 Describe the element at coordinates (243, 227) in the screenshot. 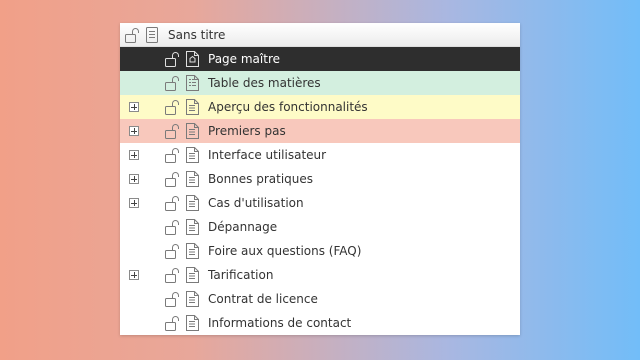

I see `tree-item-label: Dépannage` at that location.